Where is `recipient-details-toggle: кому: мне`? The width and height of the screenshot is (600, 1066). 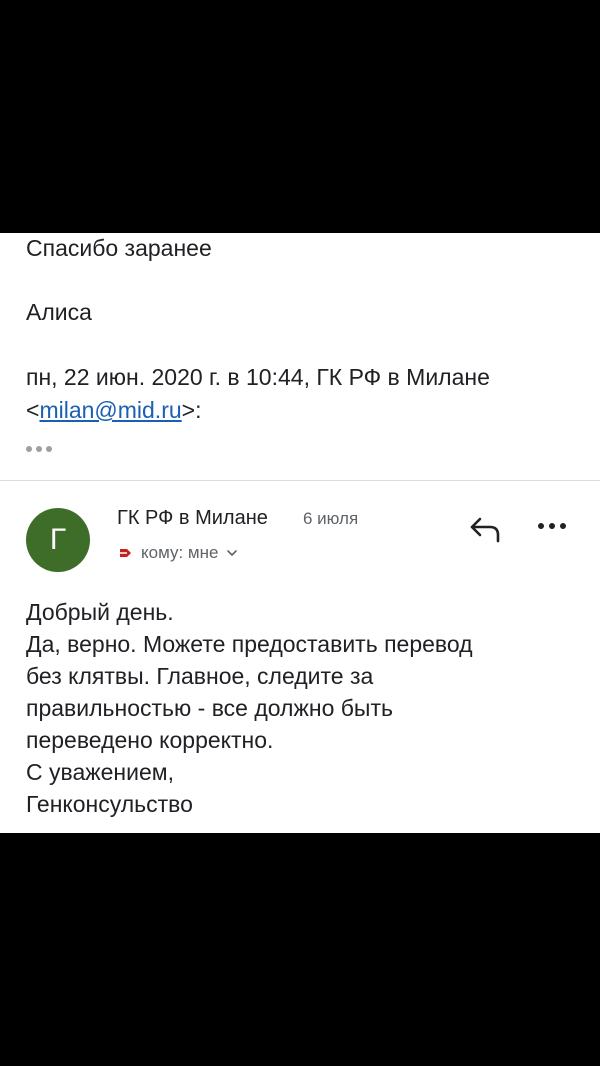
recipient-details-toggle: кому: мне is located at coordinates (177, 553).